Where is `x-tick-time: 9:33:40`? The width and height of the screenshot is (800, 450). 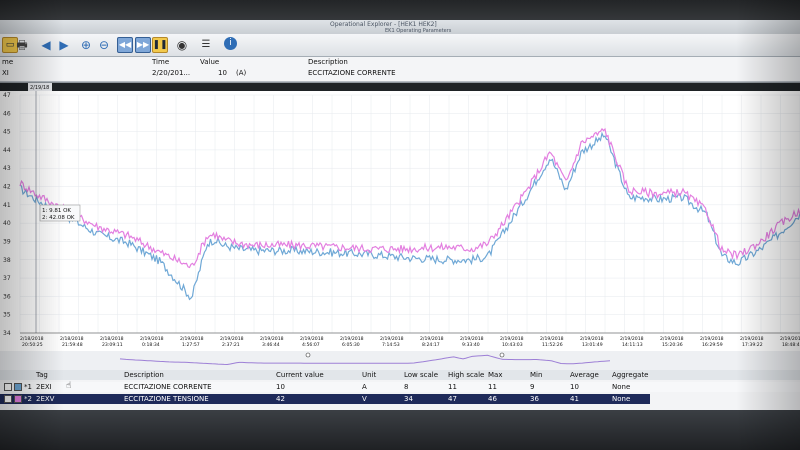
x-tick-time: 9:33:40 is located at coordinates (471, 345).